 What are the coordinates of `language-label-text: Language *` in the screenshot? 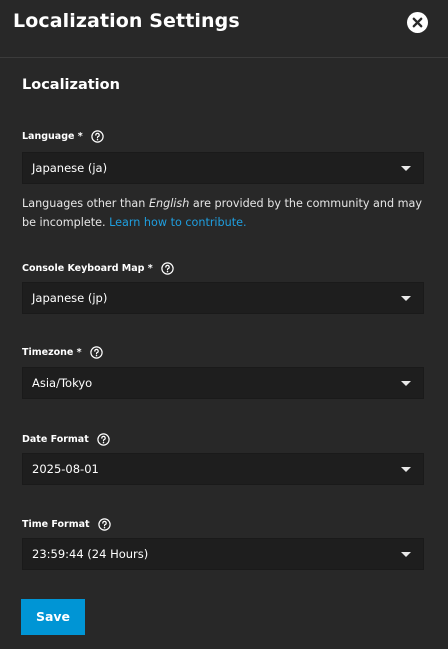 It's located at (52, 136).